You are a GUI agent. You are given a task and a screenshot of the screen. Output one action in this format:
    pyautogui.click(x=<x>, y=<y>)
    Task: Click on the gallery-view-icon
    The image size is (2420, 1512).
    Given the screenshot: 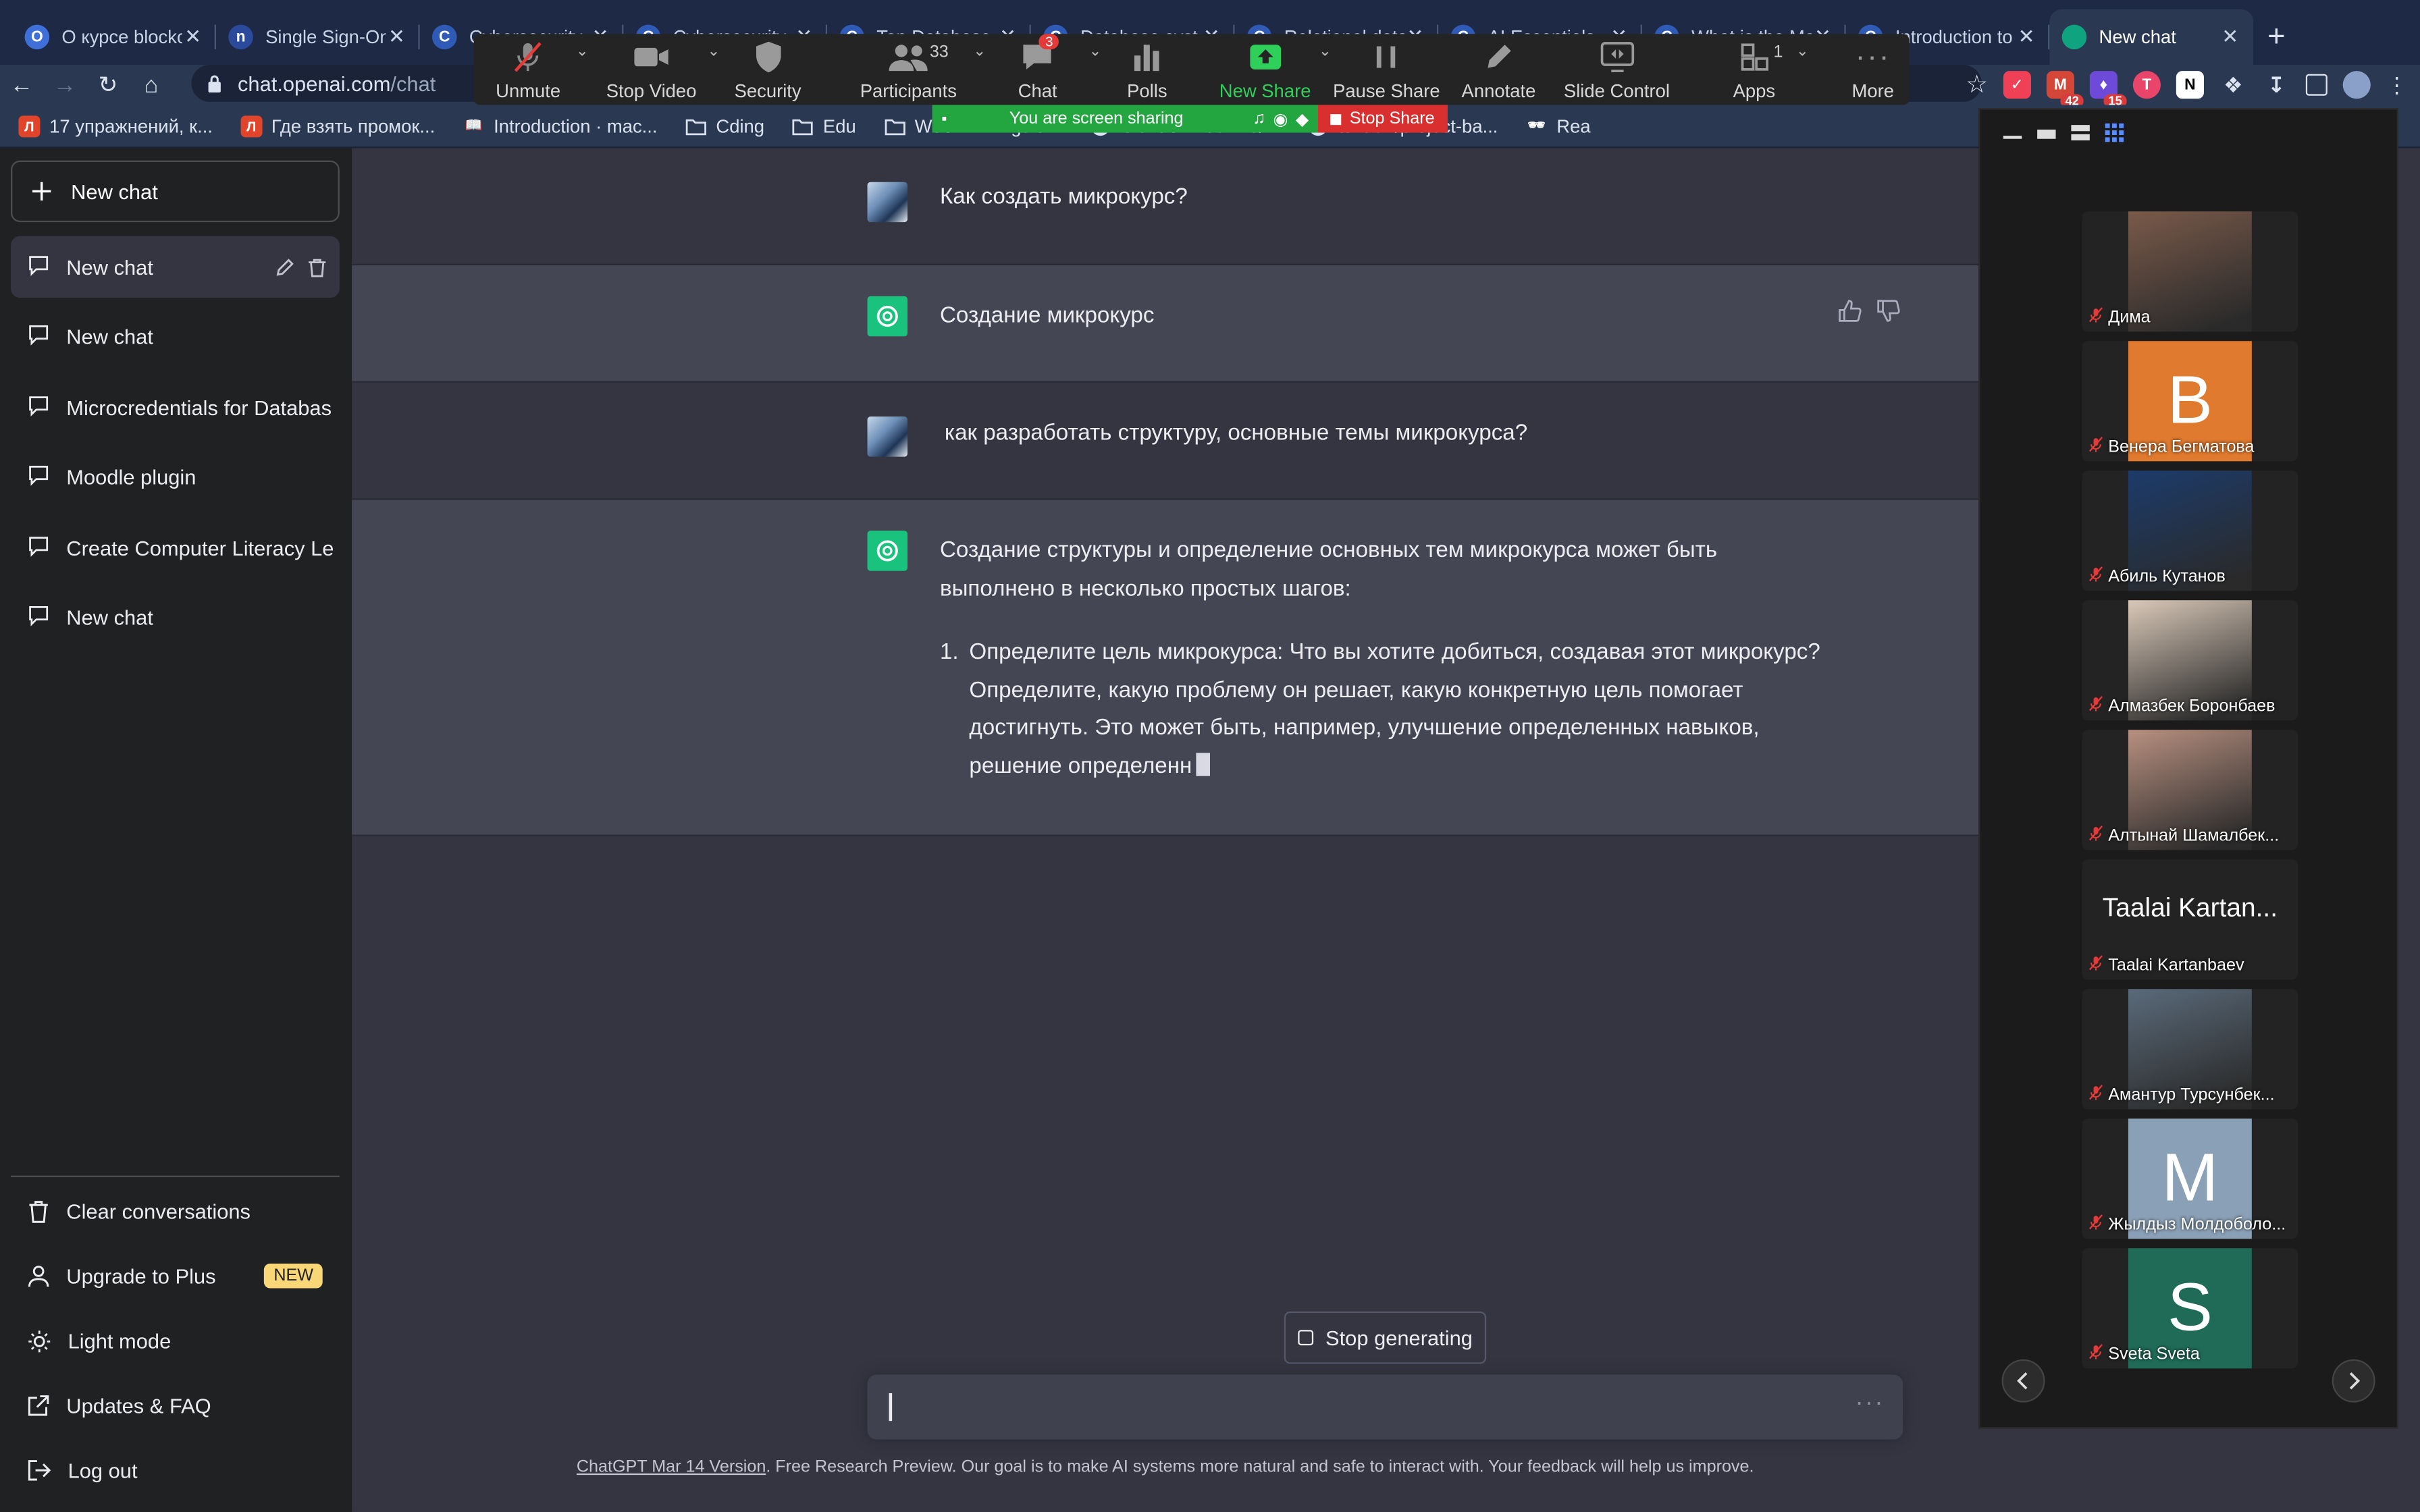 What is the action you would take?
    pyautogui.click(x=2114, y=133)
    